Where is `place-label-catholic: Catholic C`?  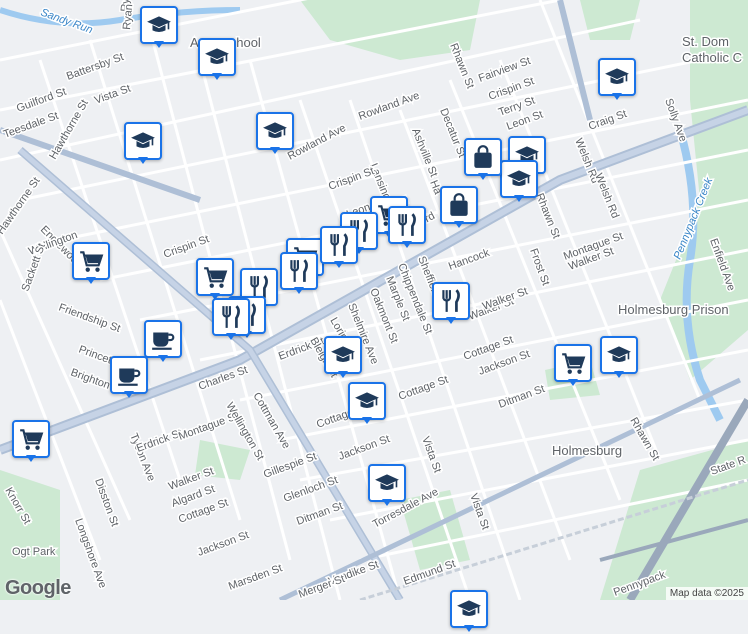
place-label-catholic: Catholic C is located at coordinates (712, 57).